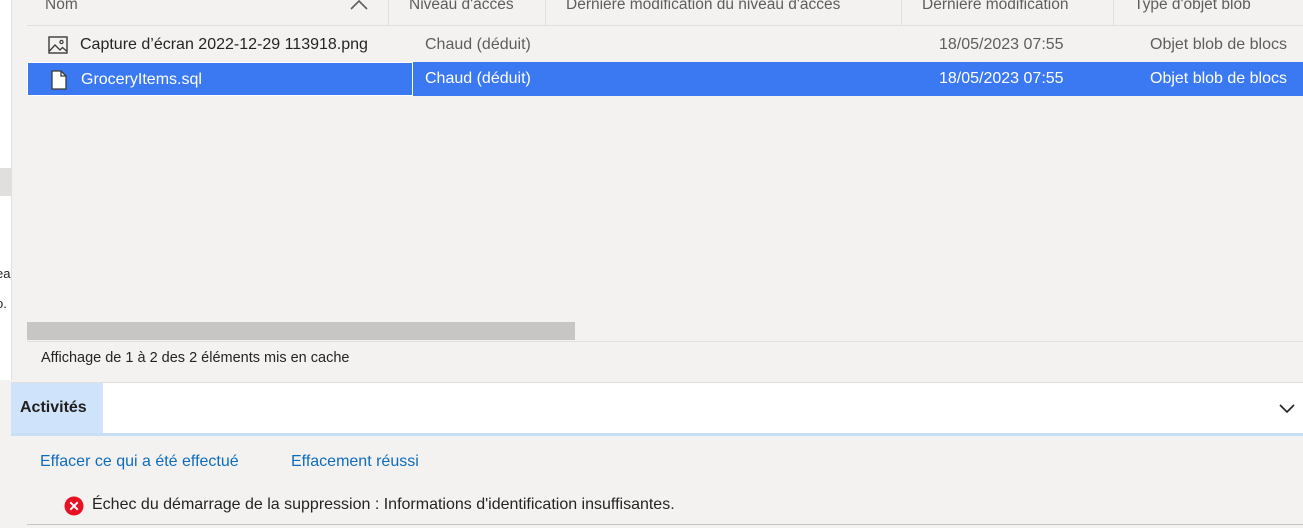 The width and height of the screenshot is (1303, 528). Describe the element at coordinates (5, 273) in the screenshot. I see `nav-text-fragment: ea` at that location.